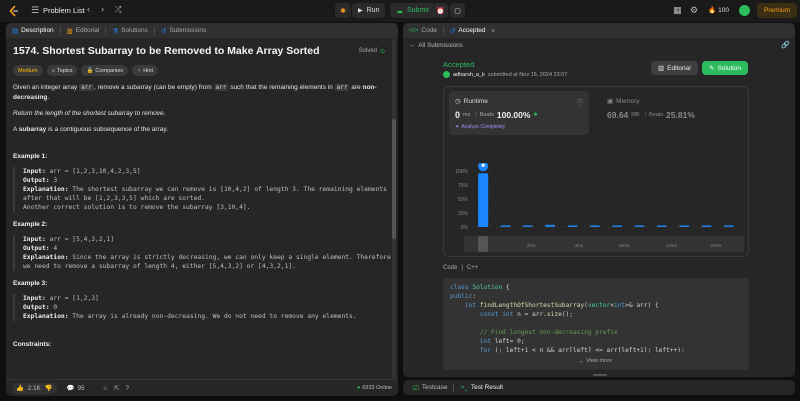  I want to click on debug-button: ✱, so click(343, 10).